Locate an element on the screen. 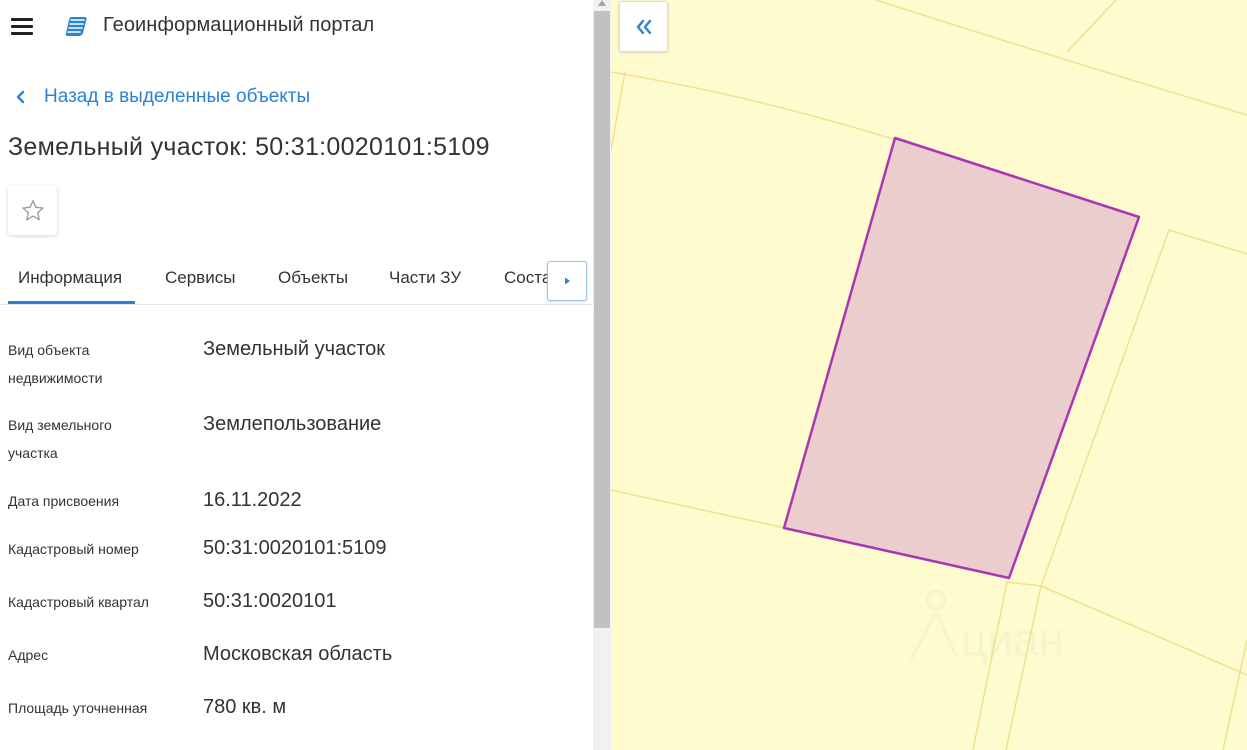 Image resolution: width=1247 pixels, height=750 pixels. back-to-selected-link: Назад в выделенные объекты is located at coordinates (162, 97).